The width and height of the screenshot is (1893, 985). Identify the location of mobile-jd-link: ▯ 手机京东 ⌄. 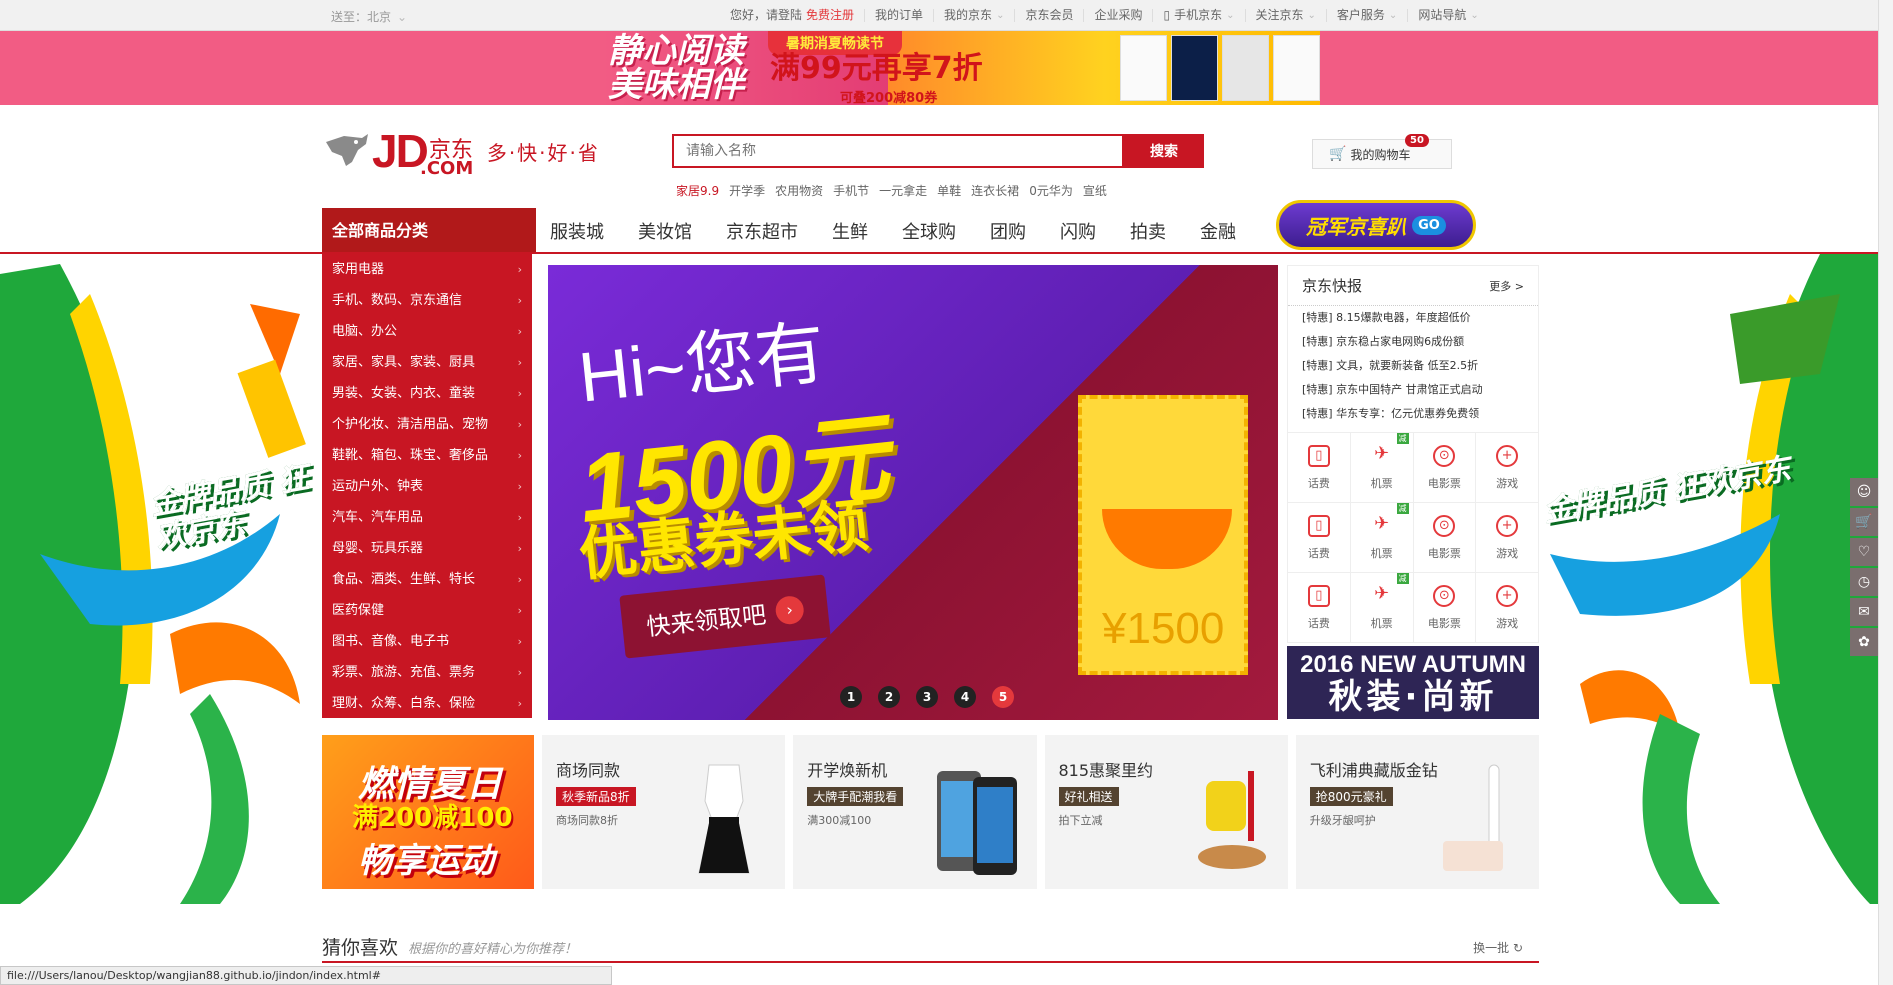
(1199, 15).